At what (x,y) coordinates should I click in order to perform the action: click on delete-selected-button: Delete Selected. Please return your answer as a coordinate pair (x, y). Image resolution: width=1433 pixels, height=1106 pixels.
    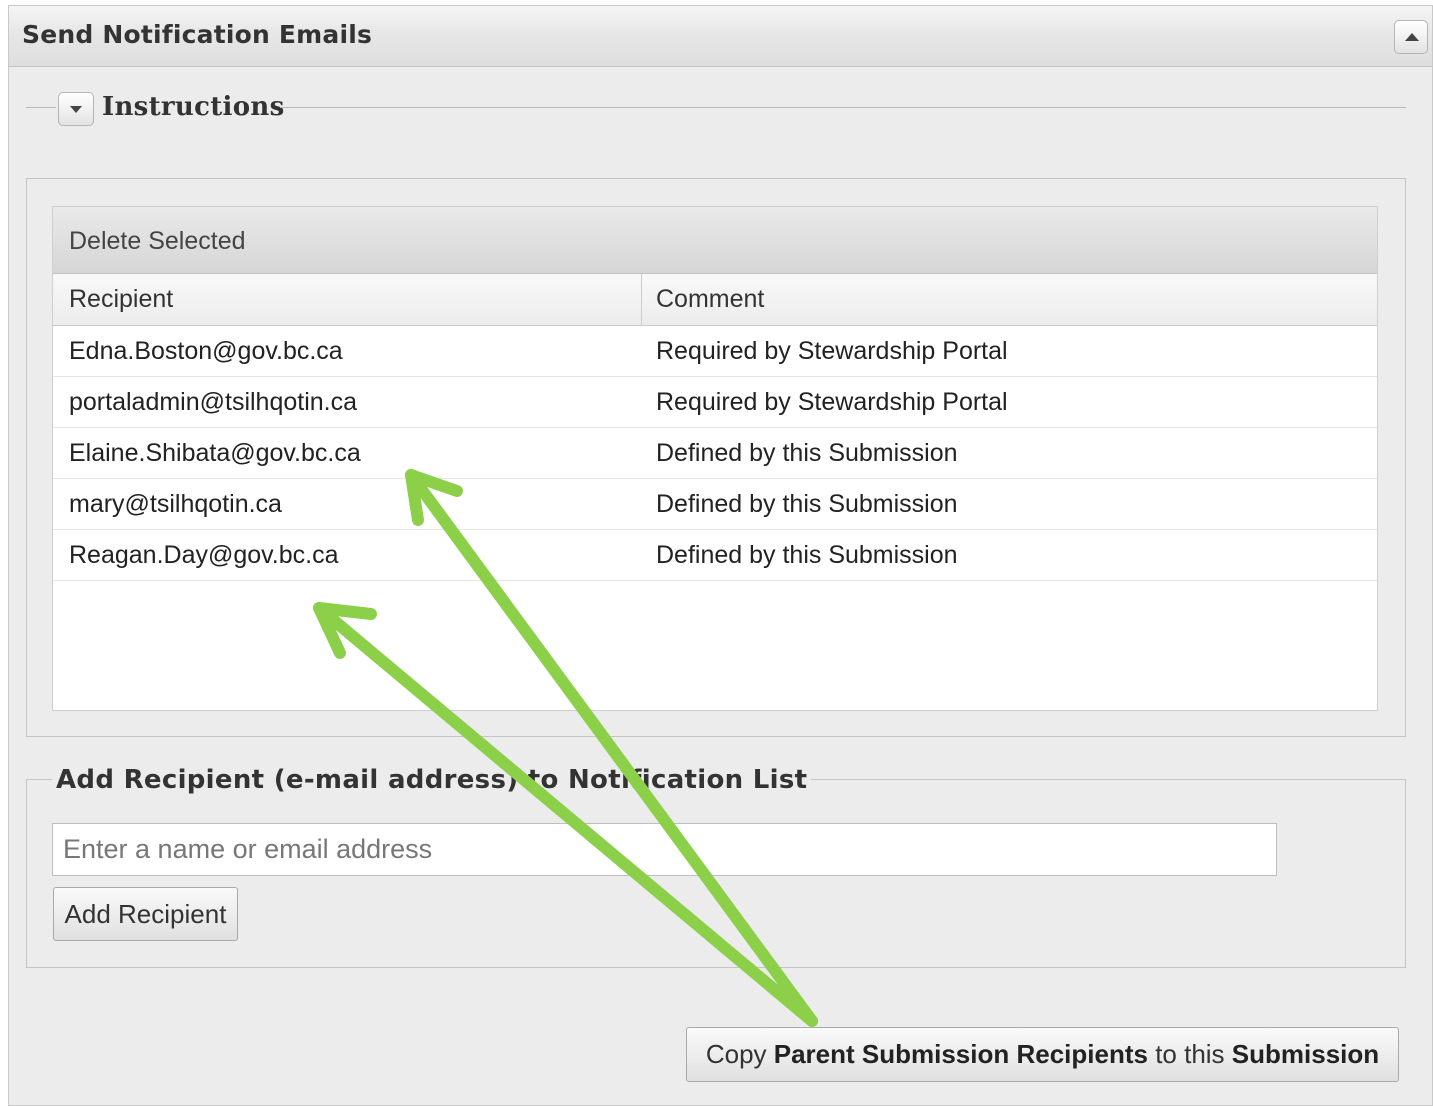
    Looking at the image, I should click on (157, 241).